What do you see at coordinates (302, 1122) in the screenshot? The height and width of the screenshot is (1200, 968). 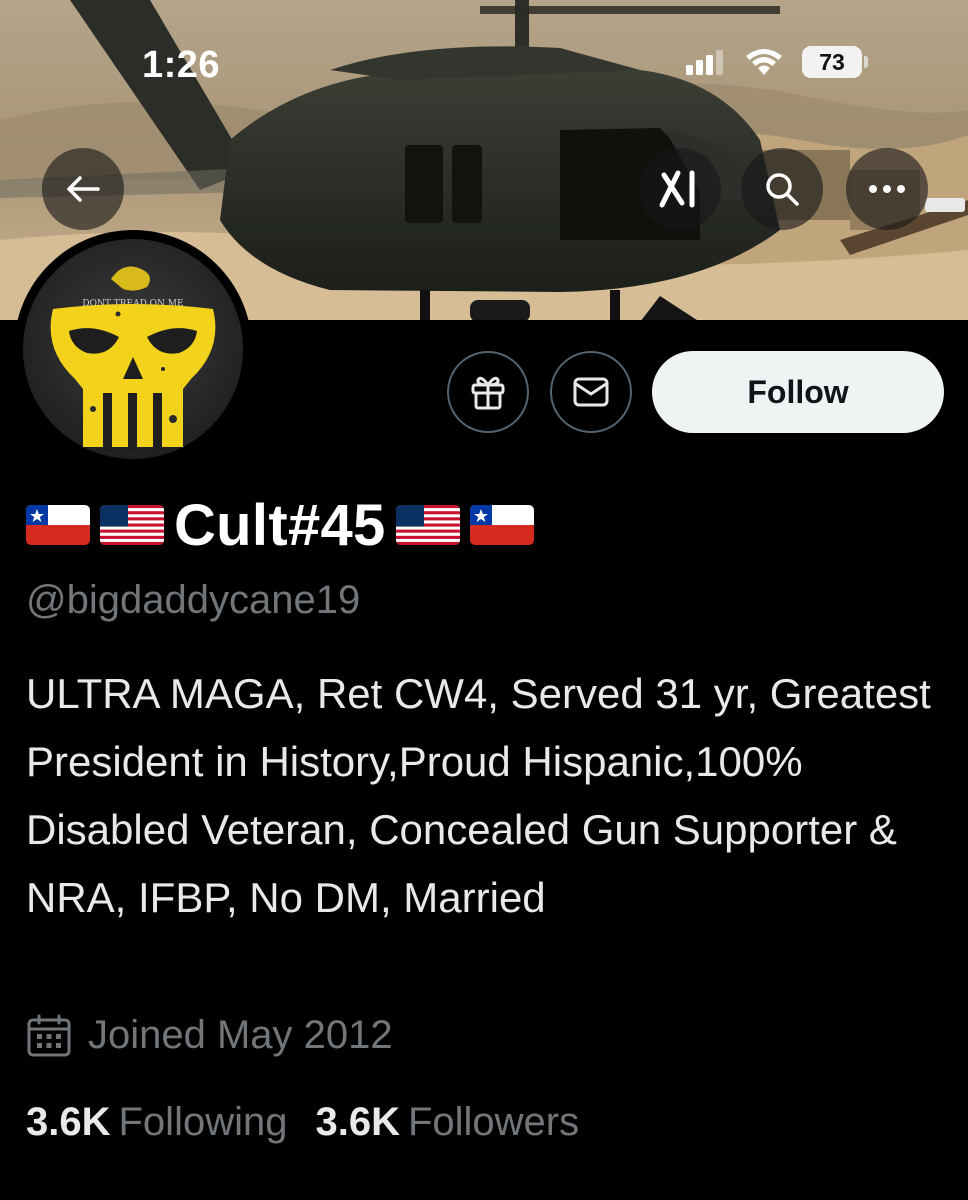 I see `follow-stats: 3.6K Following 3.6K Followers` at bounding box center [302, 1122].